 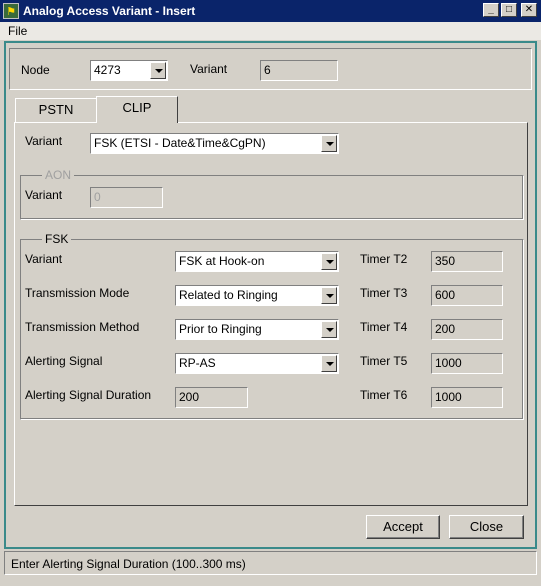 What do you see at coordinates (35, 70) in the screenshot?
I see `node-label: Node` at bounding box center [35, 70].